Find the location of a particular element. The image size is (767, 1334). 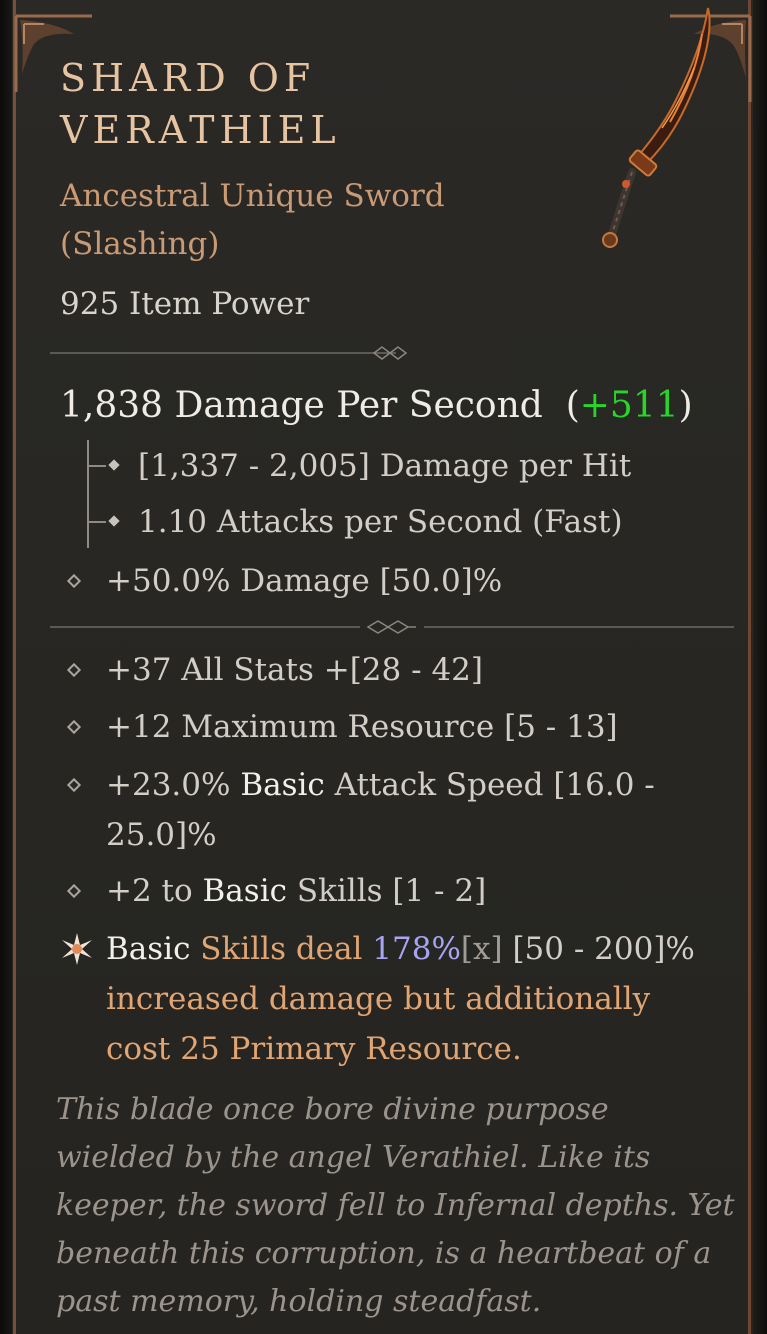

affix-attack-speed-post: Attack Speed [16.0 - is located at coordinates (489, 785).